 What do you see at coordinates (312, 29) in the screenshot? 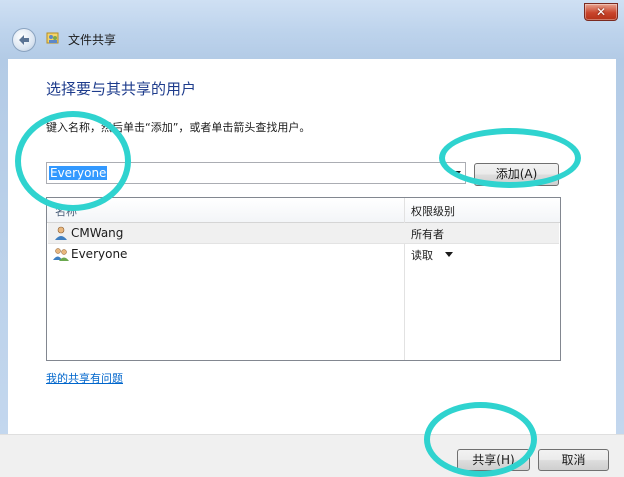
I see `title-bar: ✕ 文件共享` at bounding box center [312, 29].